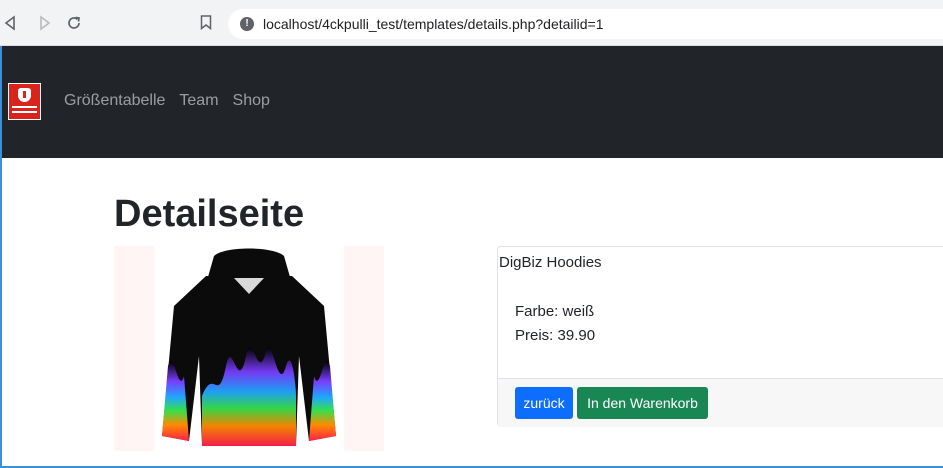 Image resolution: width=943 pixels, height=468 pixels. I want to click on page-title: Detailseite, so click(209, 214).